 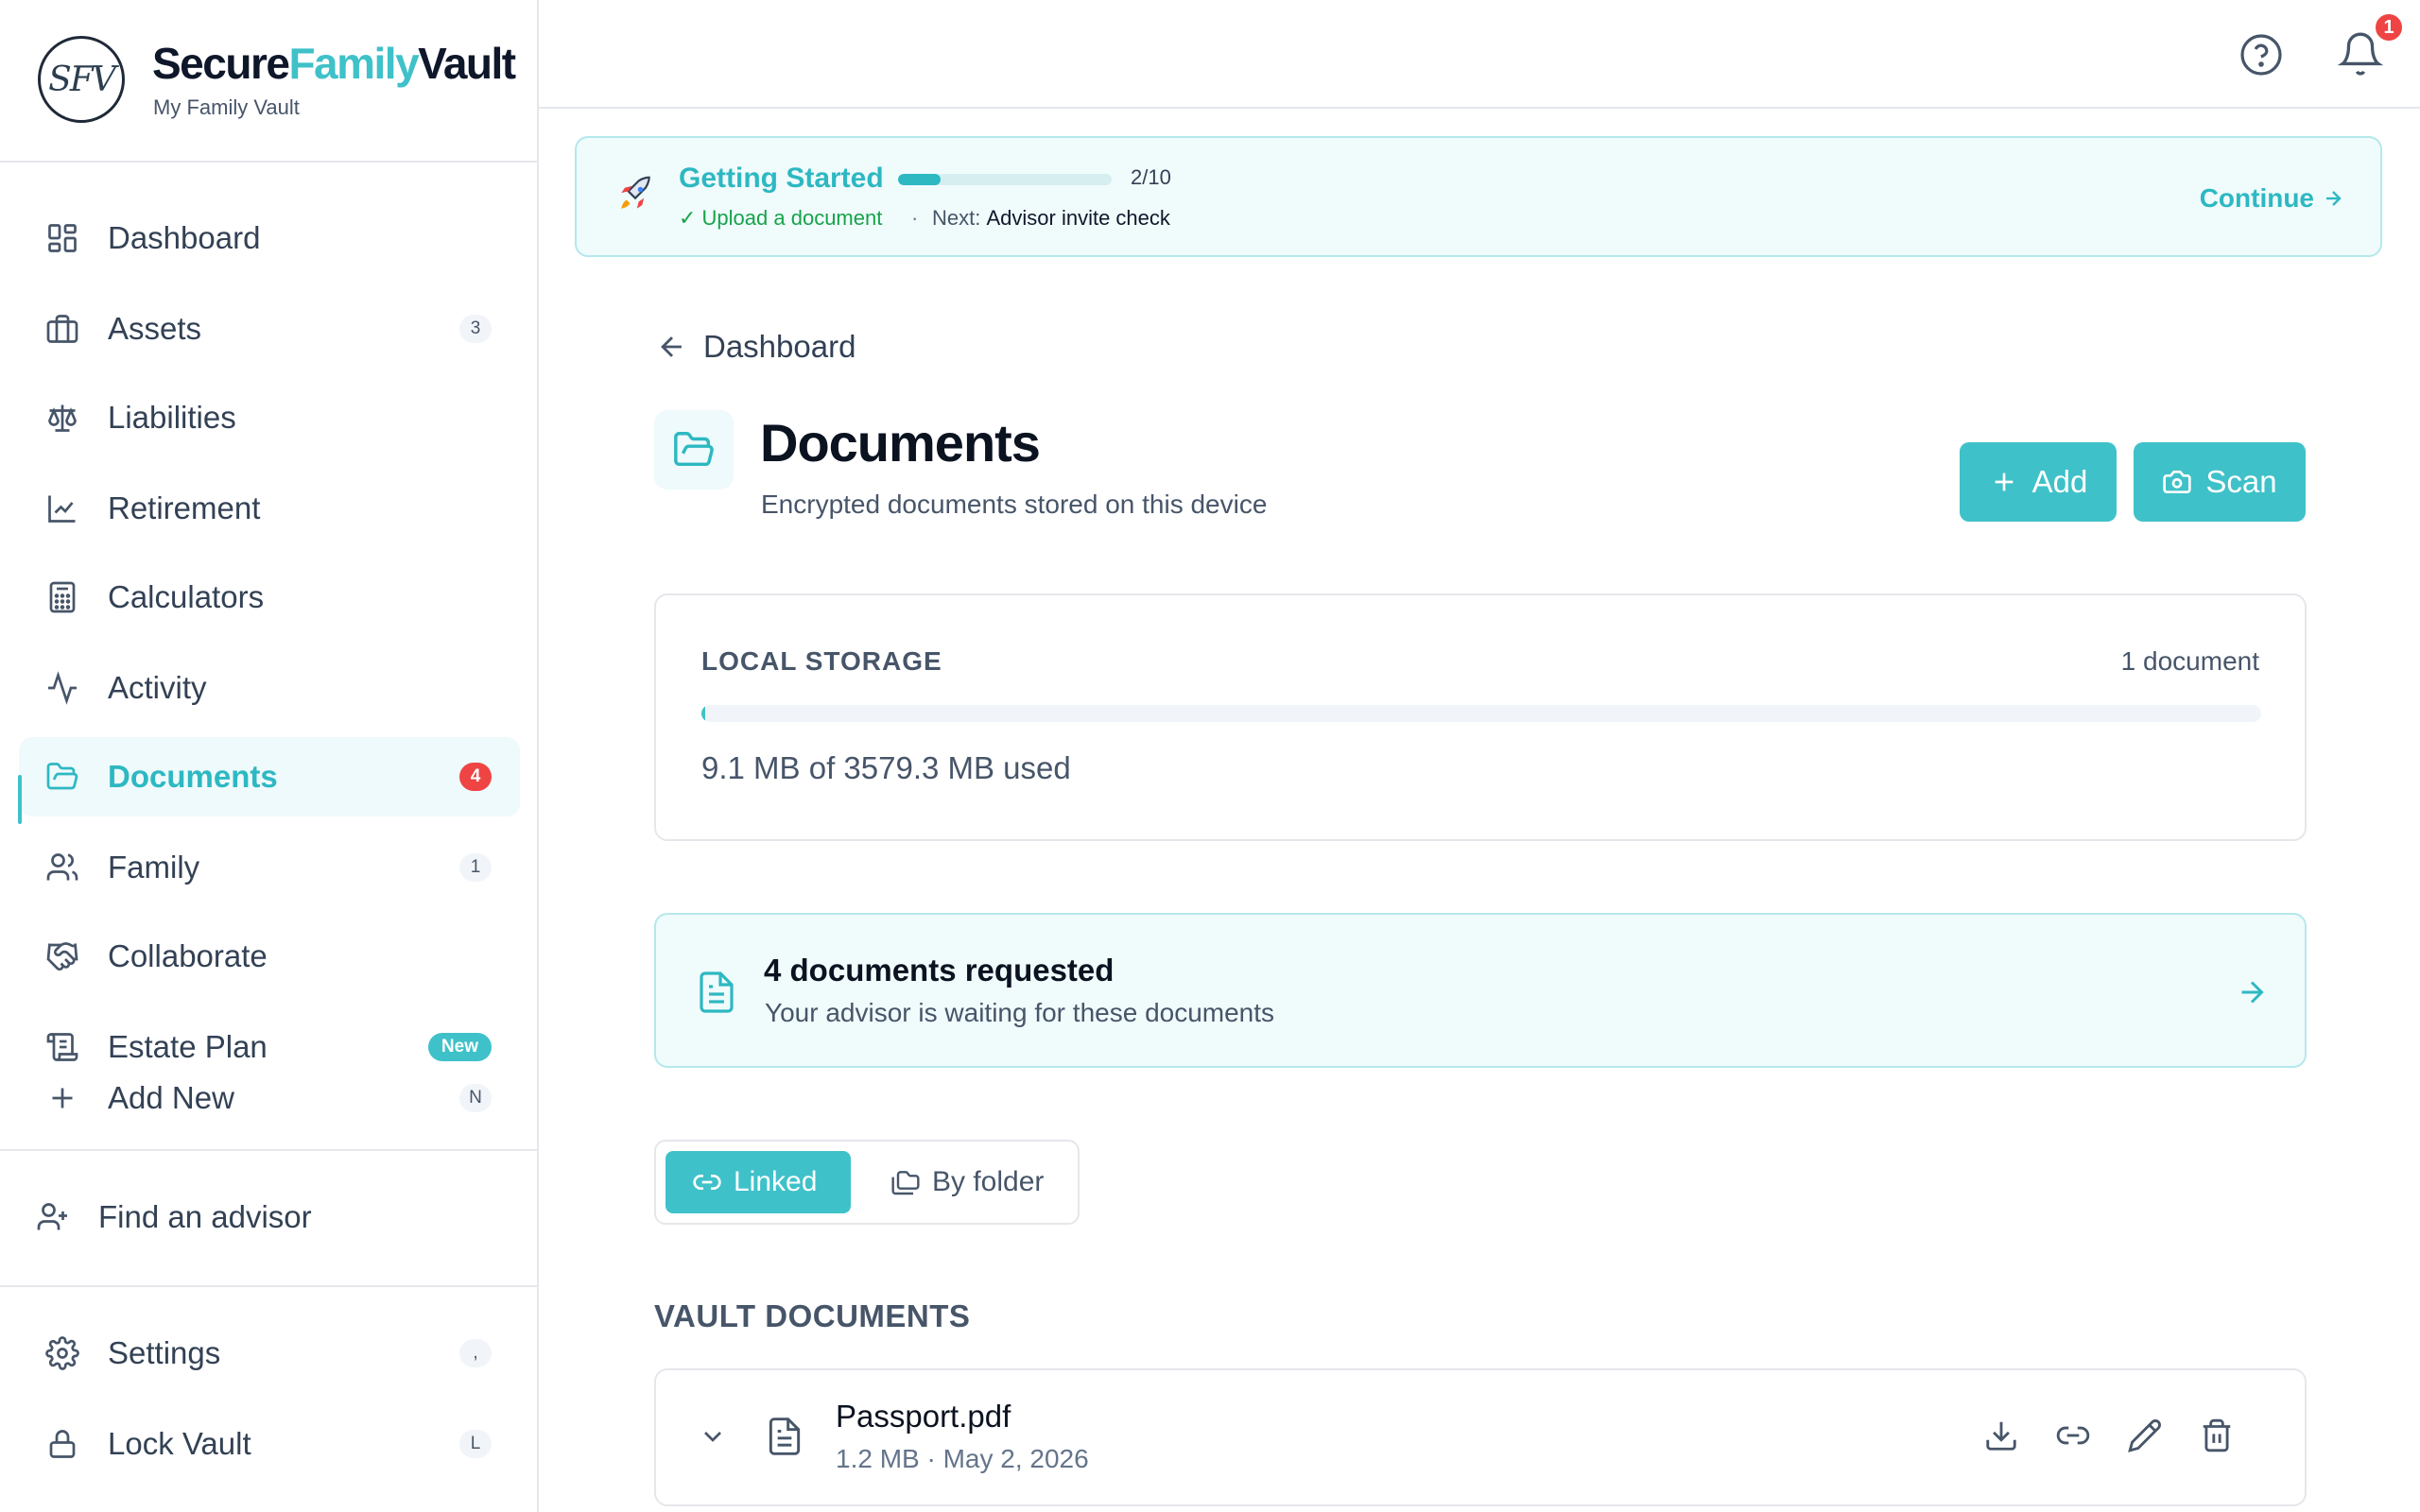 What do you see at coordinates (62, 956) in the screenshot?
I see `handshake-icon` at bounding box center [62, 956].